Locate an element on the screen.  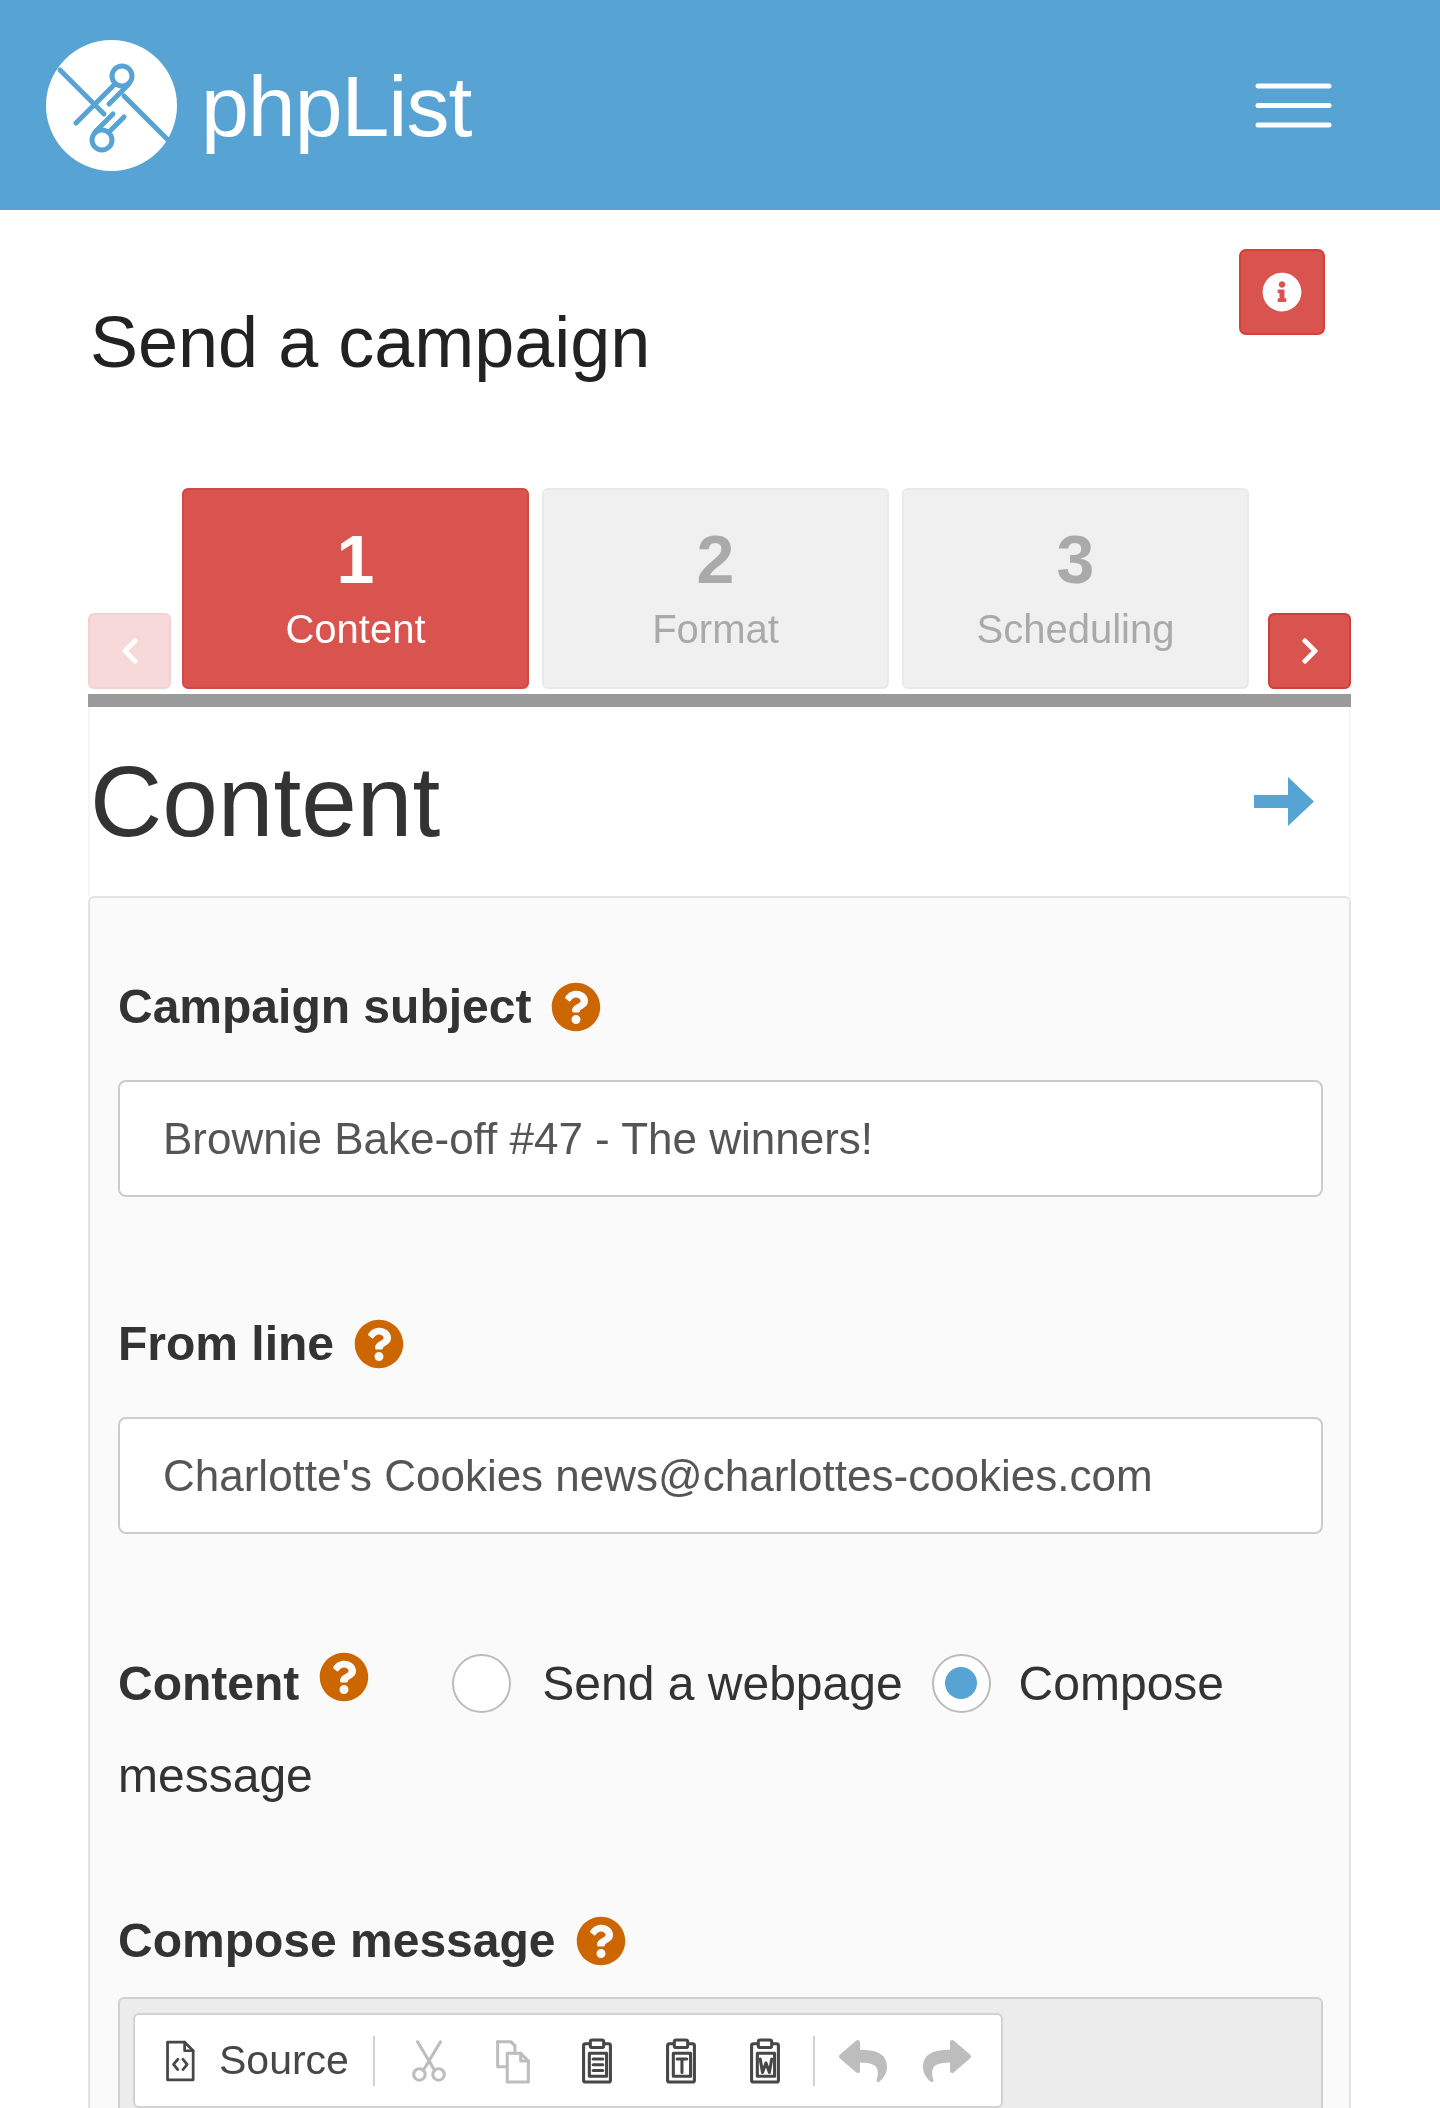
next-button is located at coordinates (1309, 651).